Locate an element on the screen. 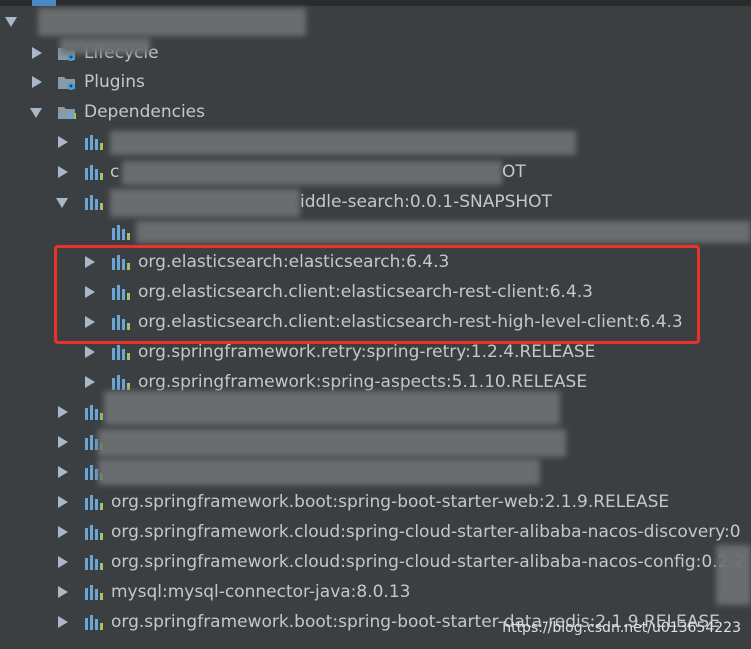  dependency-label-fragment: iddle-search:0.0.1-SNAPSHOT is located at coordinates (426, 202).